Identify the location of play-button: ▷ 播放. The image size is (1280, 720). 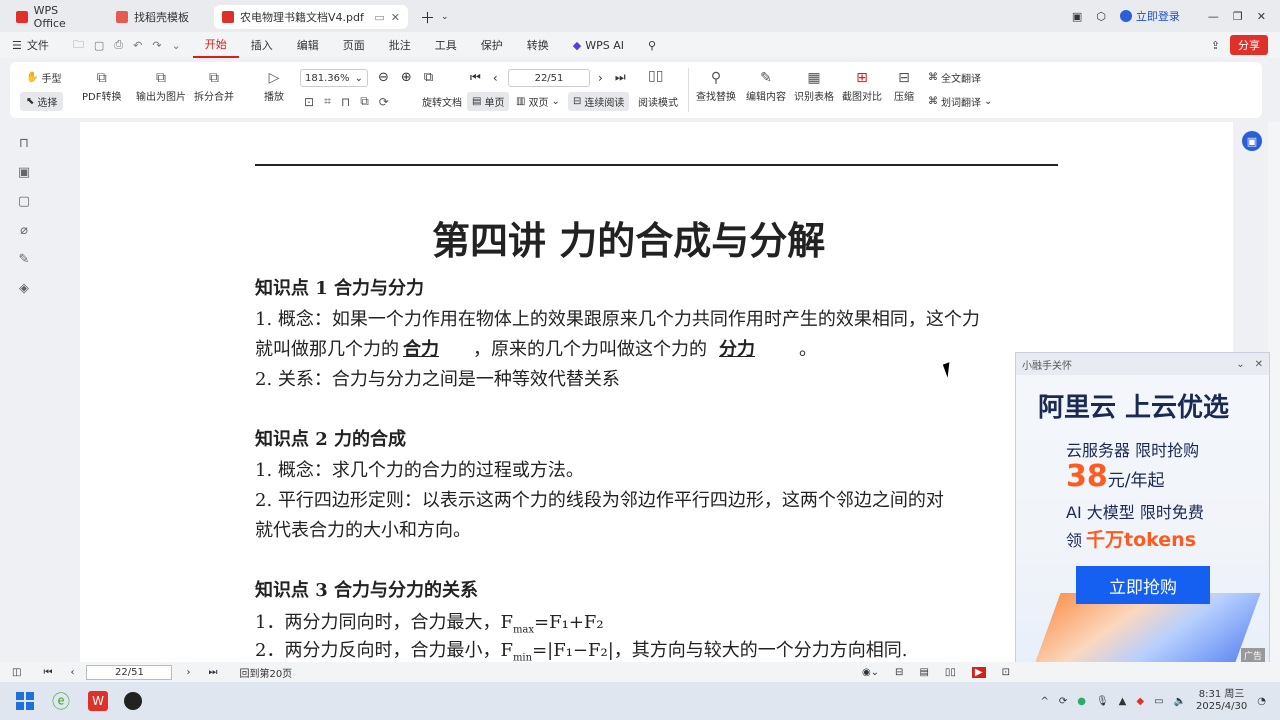
(274, 85).